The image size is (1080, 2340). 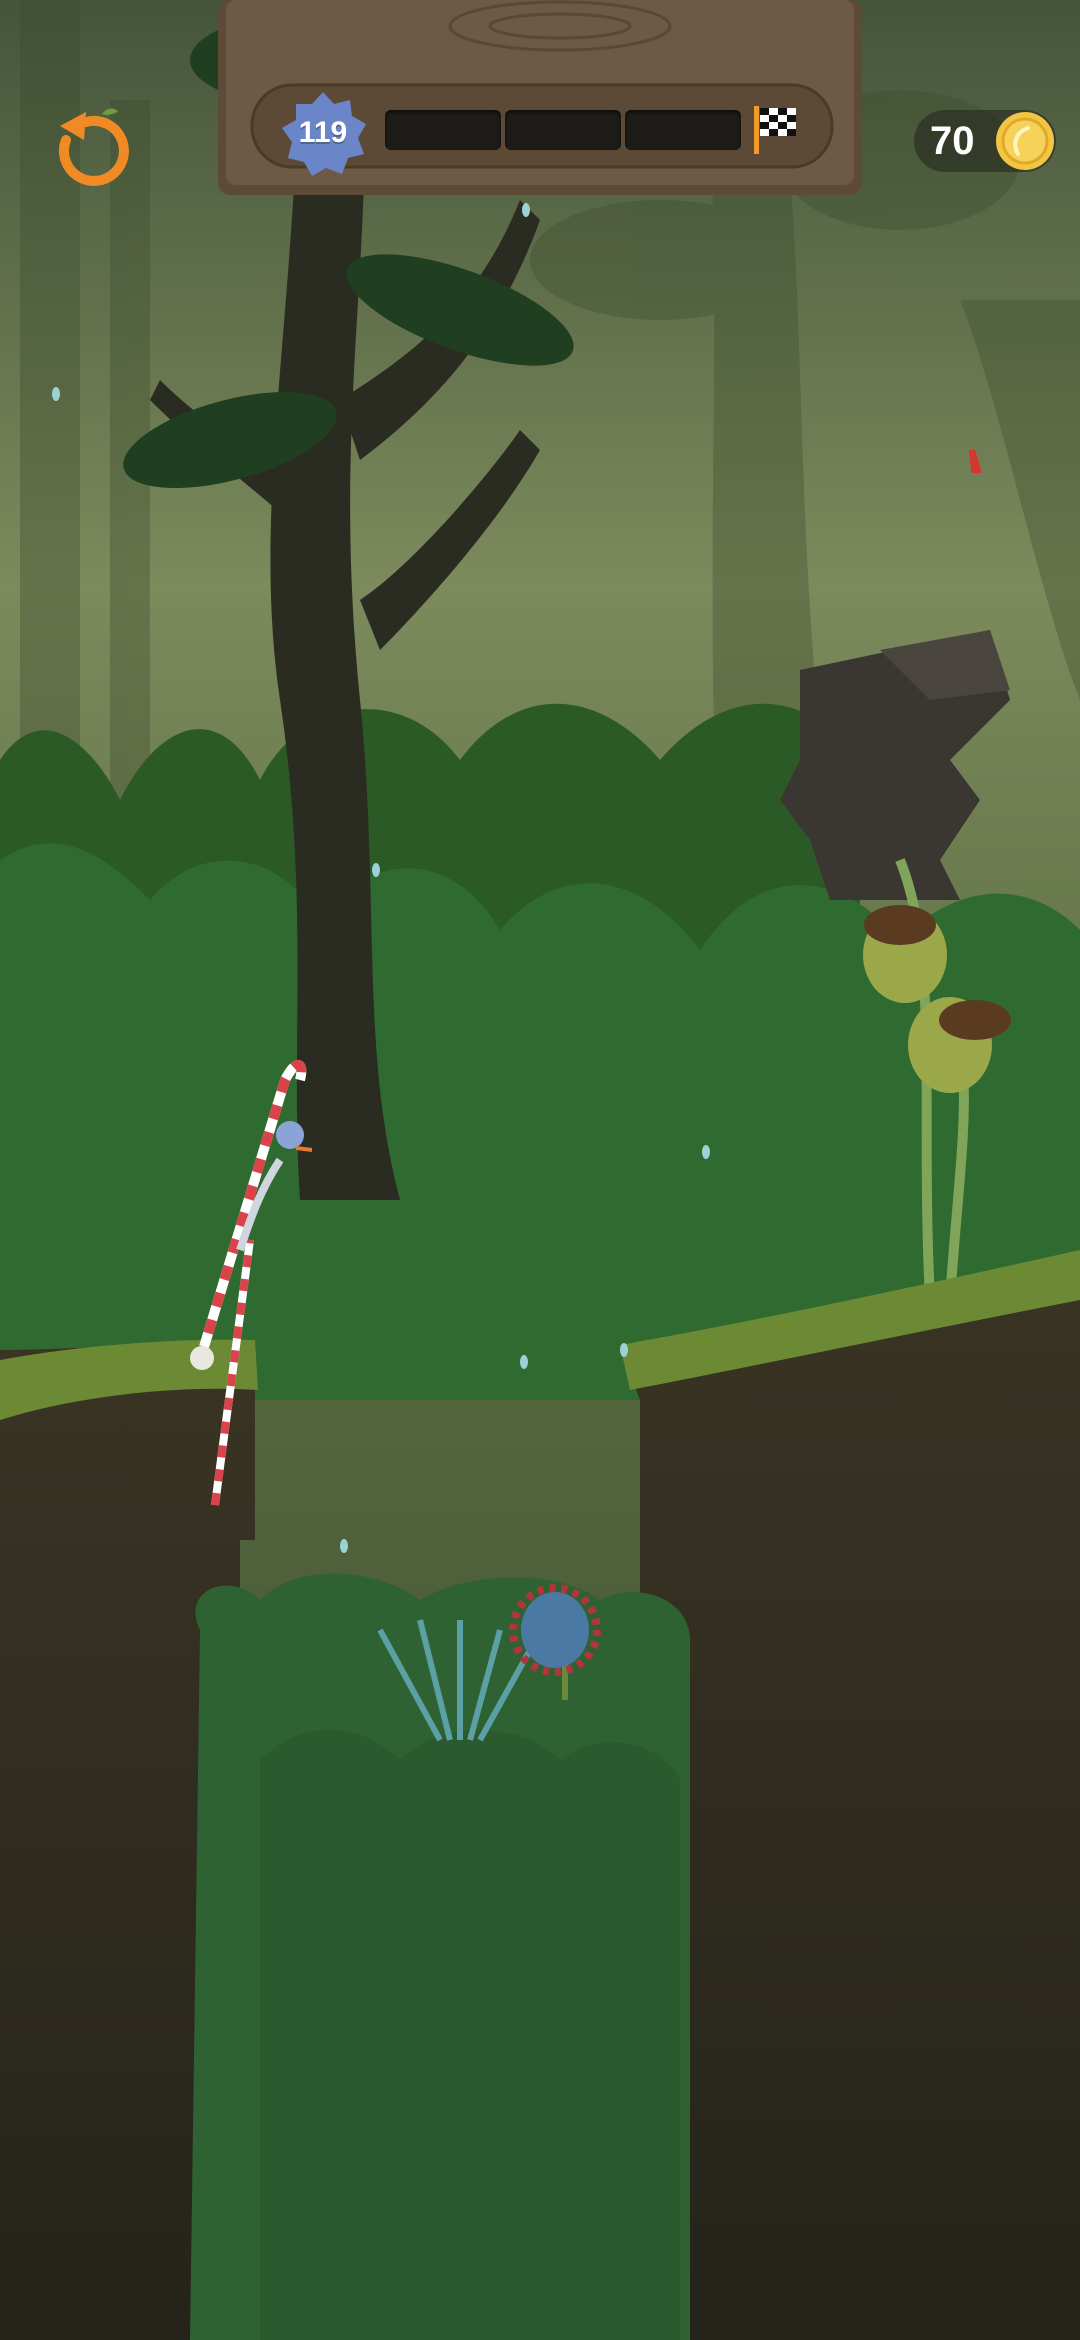 What do you see at coordinates (985, 141) in the screenshot?
I see `coin-counter: 70` at bounding box center [985, 141].